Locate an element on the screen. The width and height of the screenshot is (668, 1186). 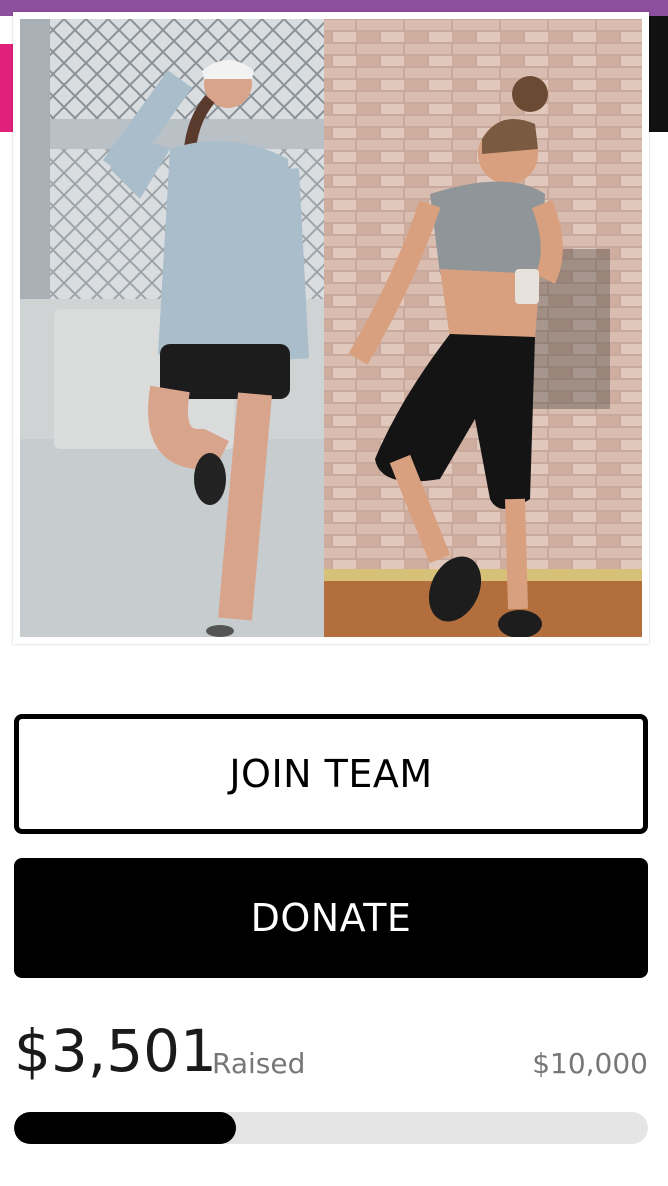
fundraising-summary: $3,501 Raised $10,000 is located at coordinates (331, 1053).